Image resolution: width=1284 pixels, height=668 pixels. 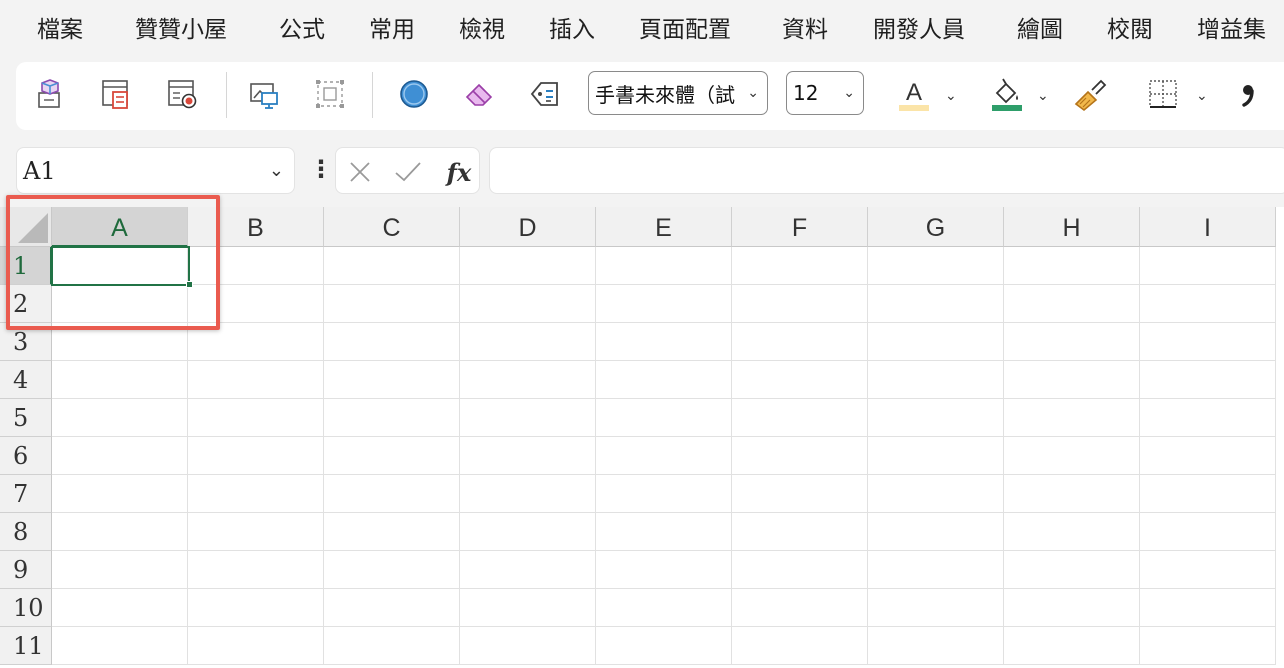 What do you see at coordinates (1043, 96) in the screenshot?
I see `fill-color-dropdown: ⌄` at bounding box center [1043, 96].